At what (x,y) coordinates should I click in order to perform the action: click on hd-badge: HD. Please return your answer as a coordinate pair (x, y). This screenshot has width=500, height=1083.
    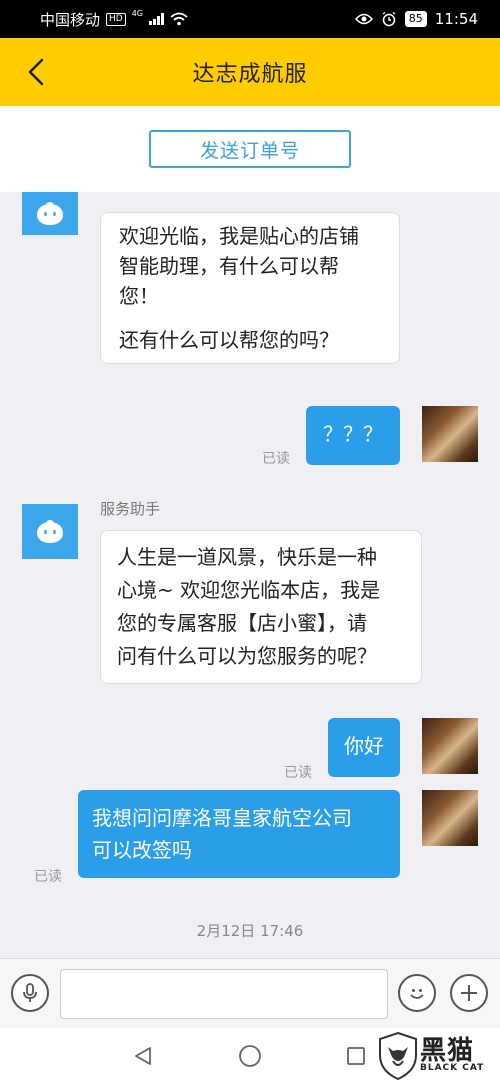
    Looking at the image, I should click on (116, 19).